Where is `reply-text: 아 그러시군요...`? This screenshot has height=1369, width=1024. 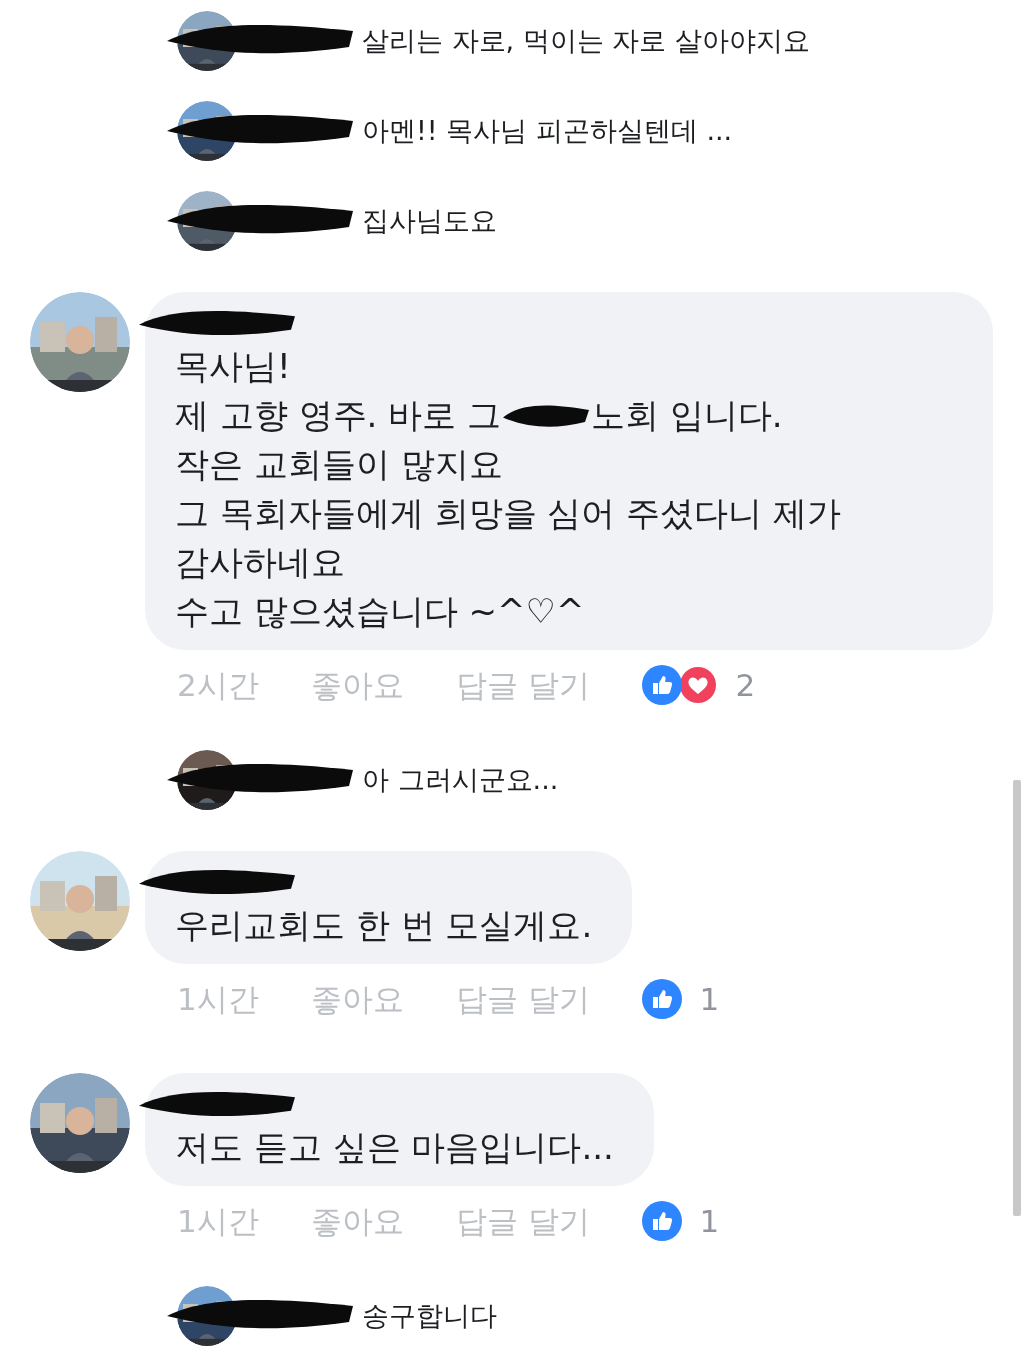 reply-text: 아 그러시군요... is located at coordinates (460, 779).